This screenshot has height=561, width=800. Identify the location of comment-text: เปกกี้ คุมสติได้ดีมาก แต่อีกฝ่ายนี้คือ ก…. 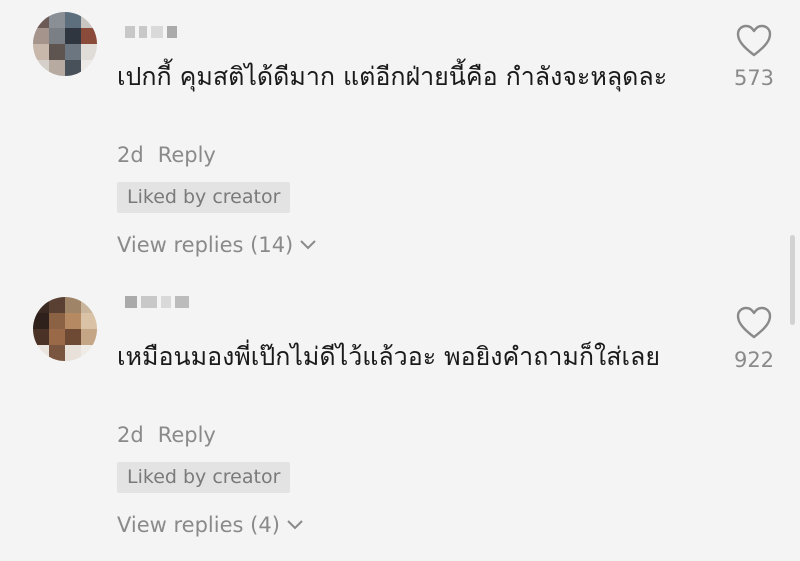
(392, 76).